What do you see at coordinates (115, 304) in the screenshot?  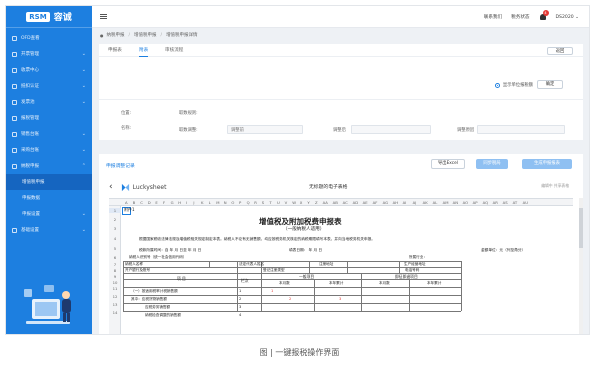 I see `row-label: 13` at bounding box center [115, 304].